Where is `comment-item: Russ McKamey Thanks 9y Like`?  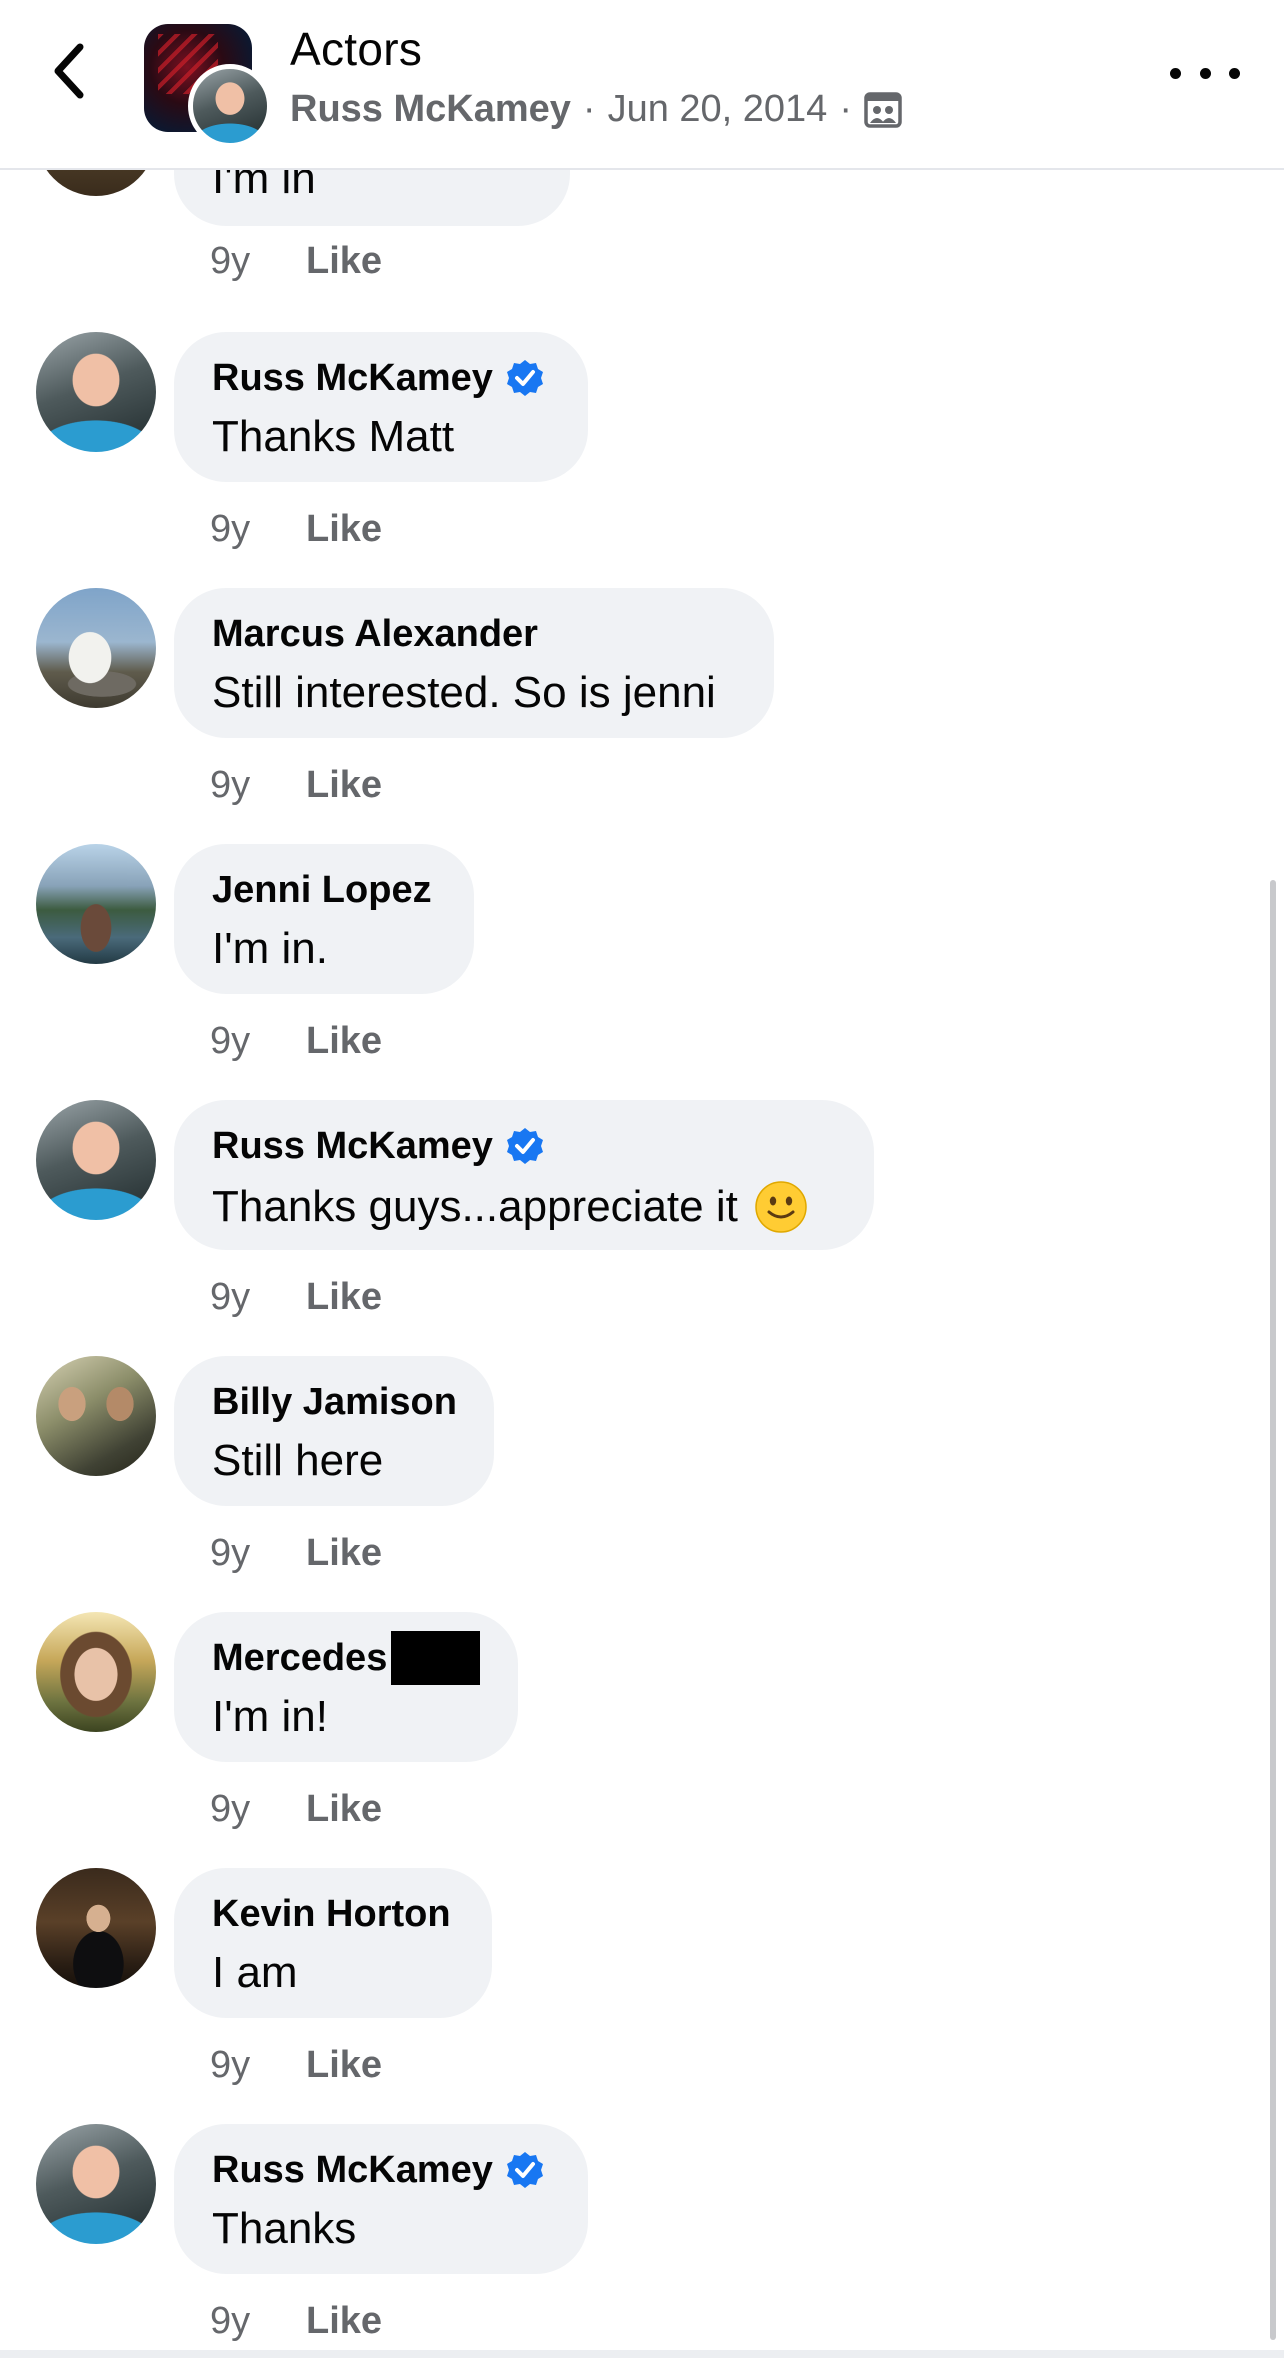 comment-item: Russ McKamey Thanks 9y Like is located at coordinates (642, 2252).